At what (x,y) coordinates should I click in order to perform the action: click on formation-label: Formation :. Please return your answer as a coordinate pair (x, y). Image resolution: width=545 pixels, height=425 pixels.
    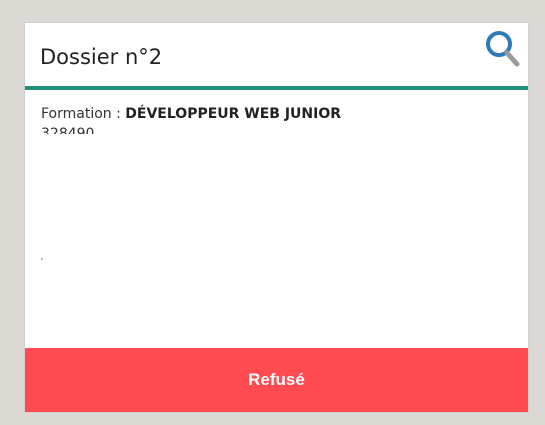
    Looking at the image, I should click on (83, 114).